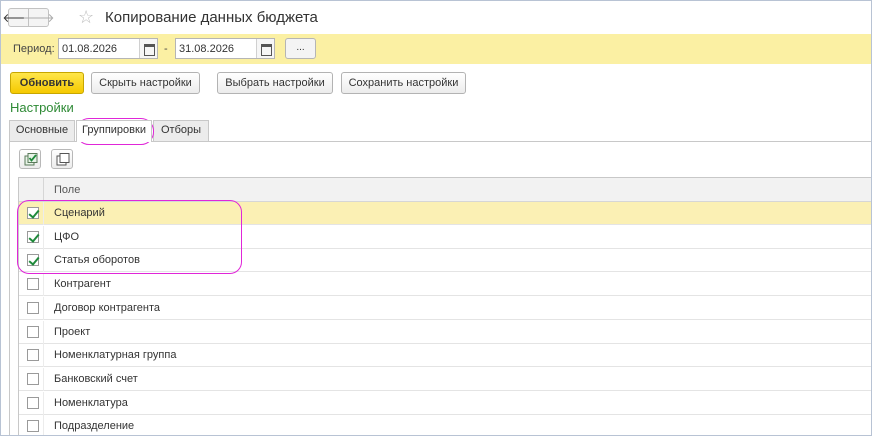 The width and height of the screenshot is (872, 436). I want to click on tab-main: Основные, so click(42, 130).